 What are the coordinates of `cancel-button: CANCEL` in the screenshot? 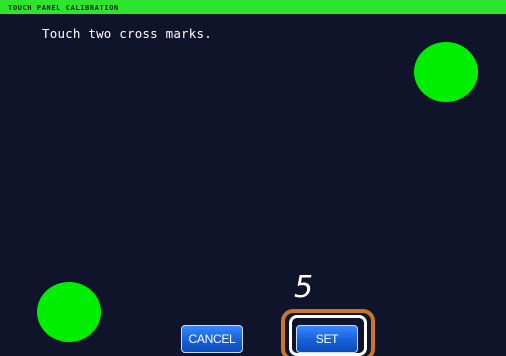 It's located at (212, 339).